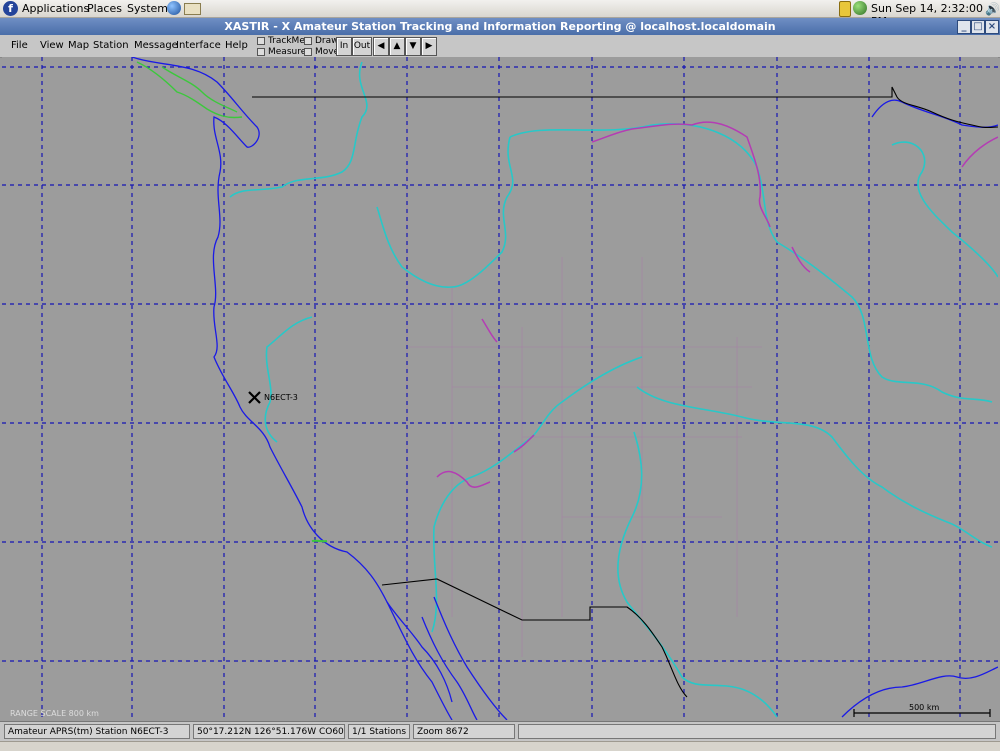 This screenshot has width=1000, height=751. Describe the element at coordinates (111, 45) in the screenshot. I see `menu-station: Station` at that location.